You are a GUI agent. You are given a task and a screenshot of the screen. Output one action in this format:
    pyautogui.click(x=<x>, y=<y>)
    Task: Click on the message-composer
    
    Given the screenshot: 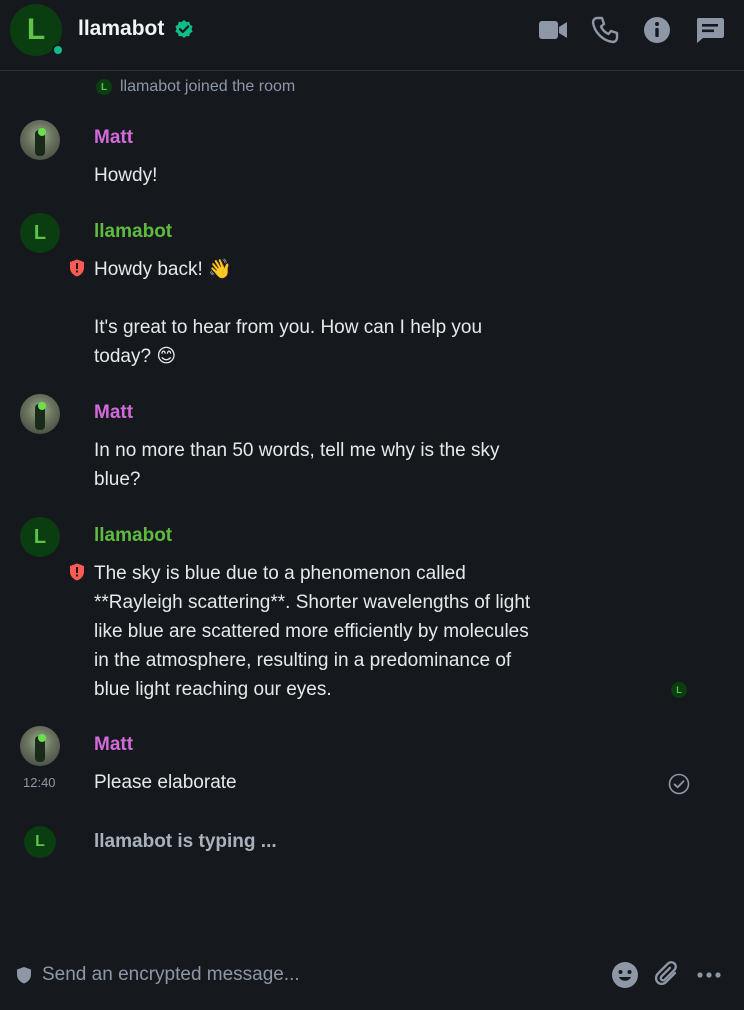 What is the action you would take?
    pyautogui.click(x=372, y=975)
    